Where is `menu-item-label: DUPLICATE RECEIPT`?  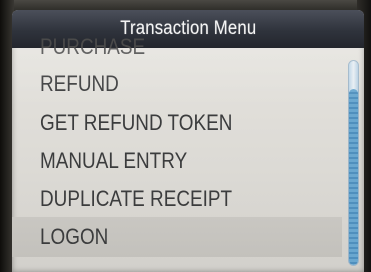
menu-item-label: DUPLICATE RECEIPT is located at coordinates (136, 198).